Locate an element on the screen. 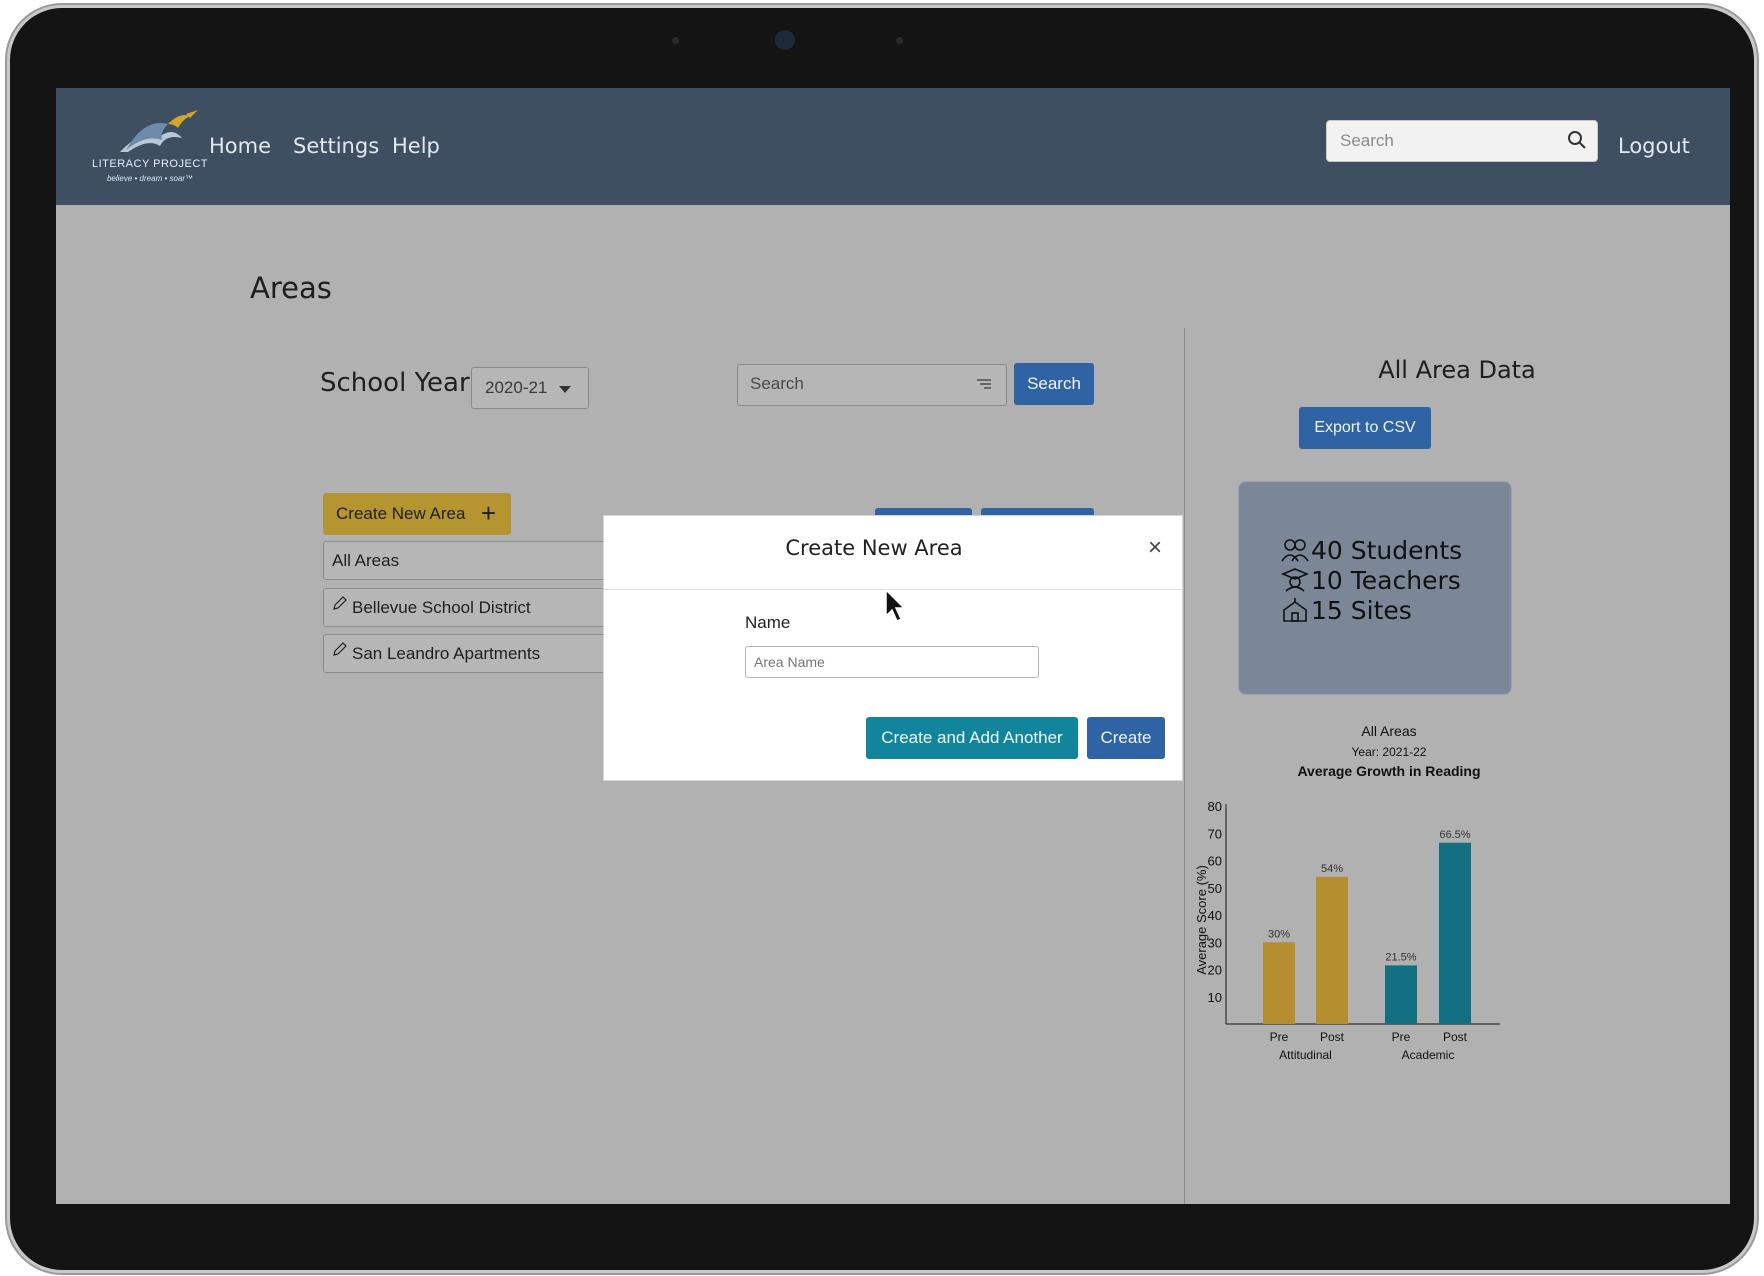  y-tick-label: 70 is located at coordinates (1215, 833).